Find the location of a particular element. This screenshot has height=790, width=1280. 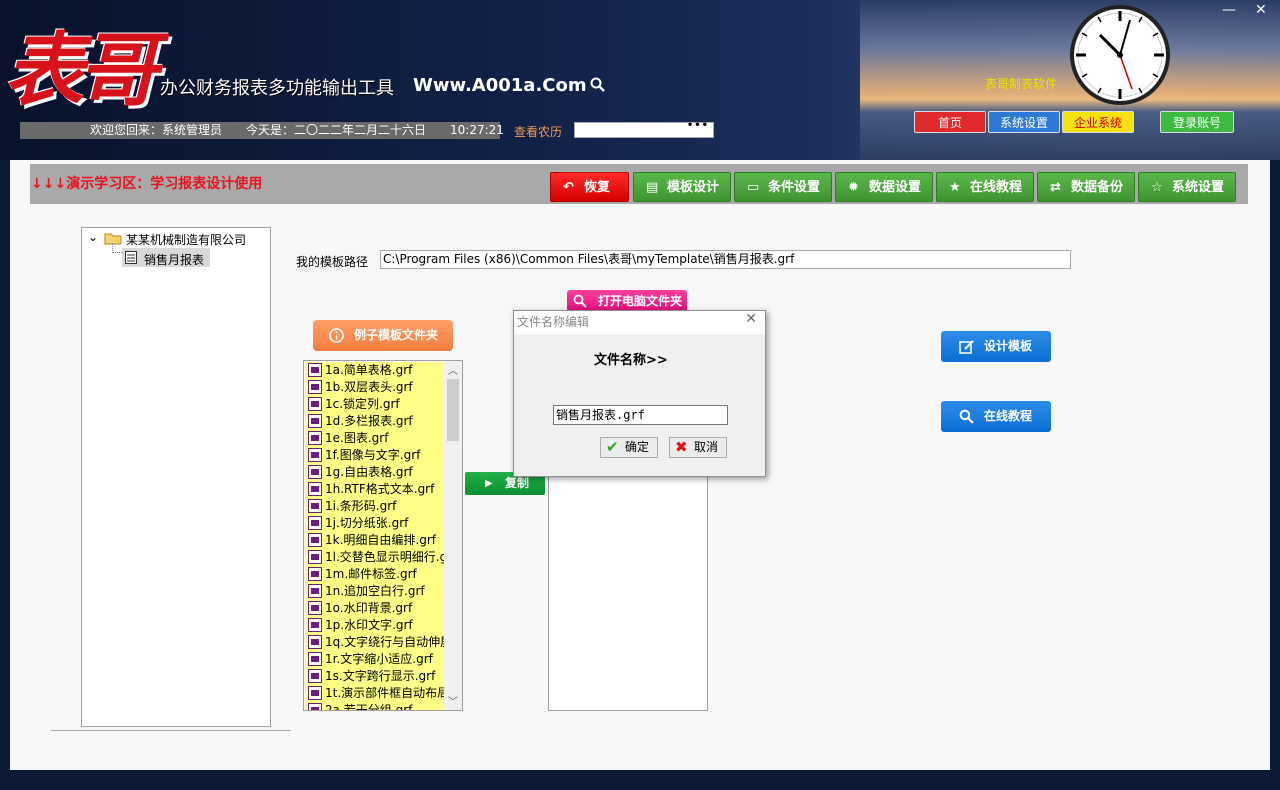

tree-item-company: 某某机械制造有限公司 is located at coordinates (186, 239).